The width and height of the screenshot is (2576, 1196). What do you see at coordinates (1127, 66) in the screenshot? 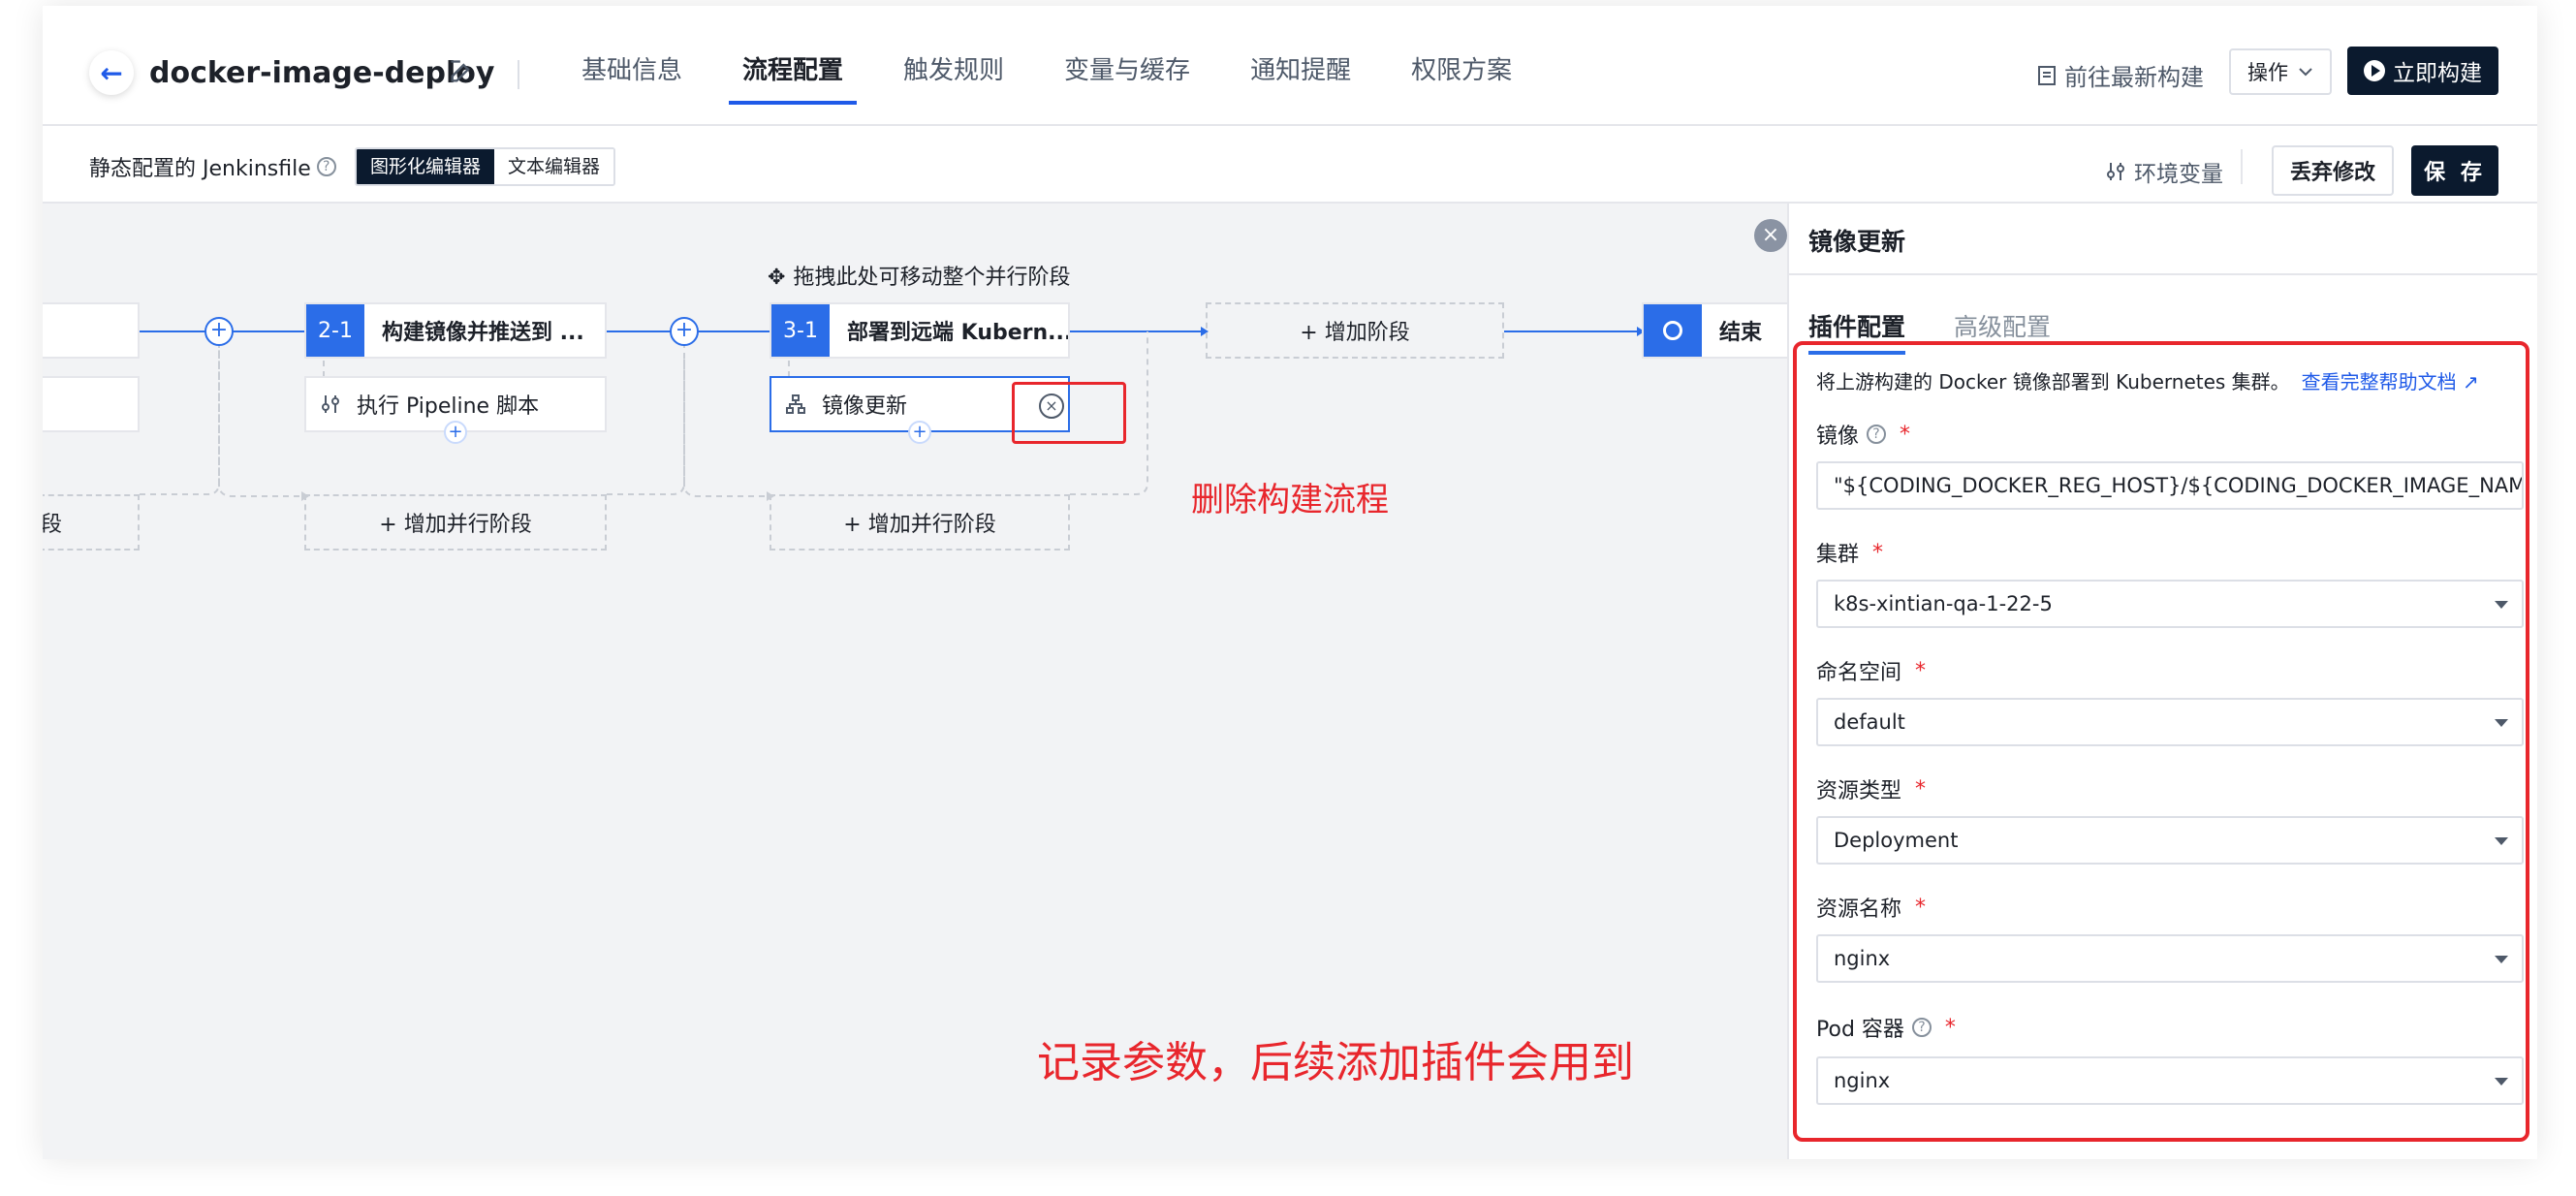
I see `tab-variables-cache: 变量与缓存` at bounding box center [1127, 66].